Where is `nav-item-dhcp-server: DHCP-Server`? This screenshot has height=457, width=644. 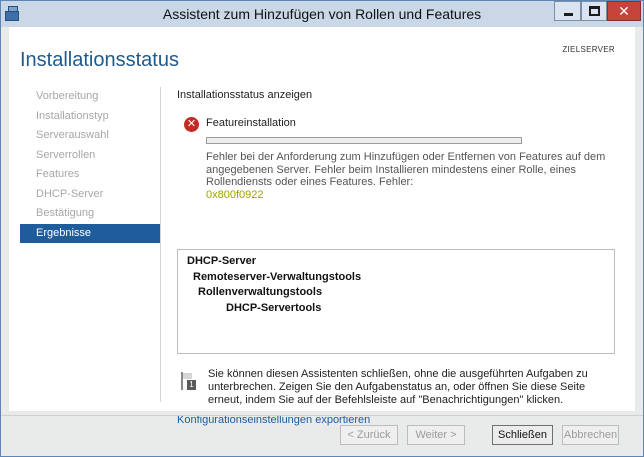
nav-item-dhcp-server: DHCP-Server is located at coordinates (70, 193).